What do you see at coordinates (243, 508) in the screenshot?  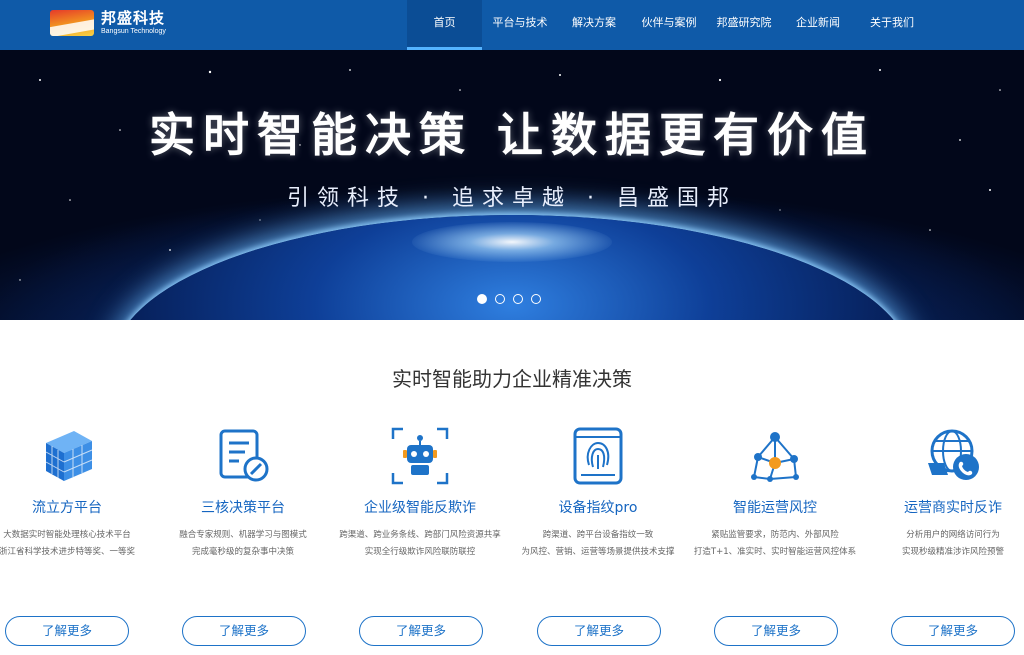 I see `card-title: 三核决策平台` at bounding box center [243, 508].